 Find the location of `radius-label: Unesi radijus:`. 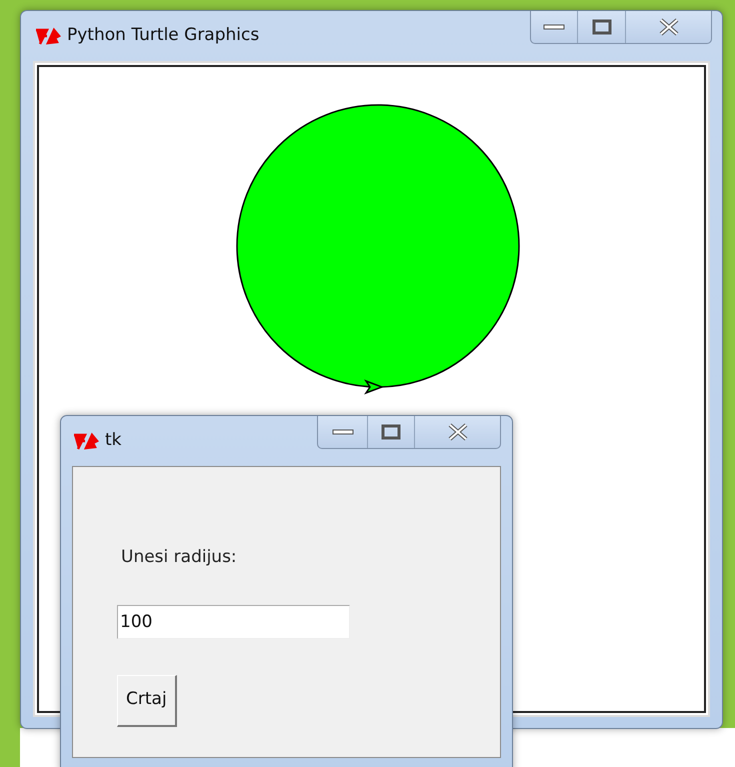

radius-label: Unesi radijus: is located at coordinates (179, 557).